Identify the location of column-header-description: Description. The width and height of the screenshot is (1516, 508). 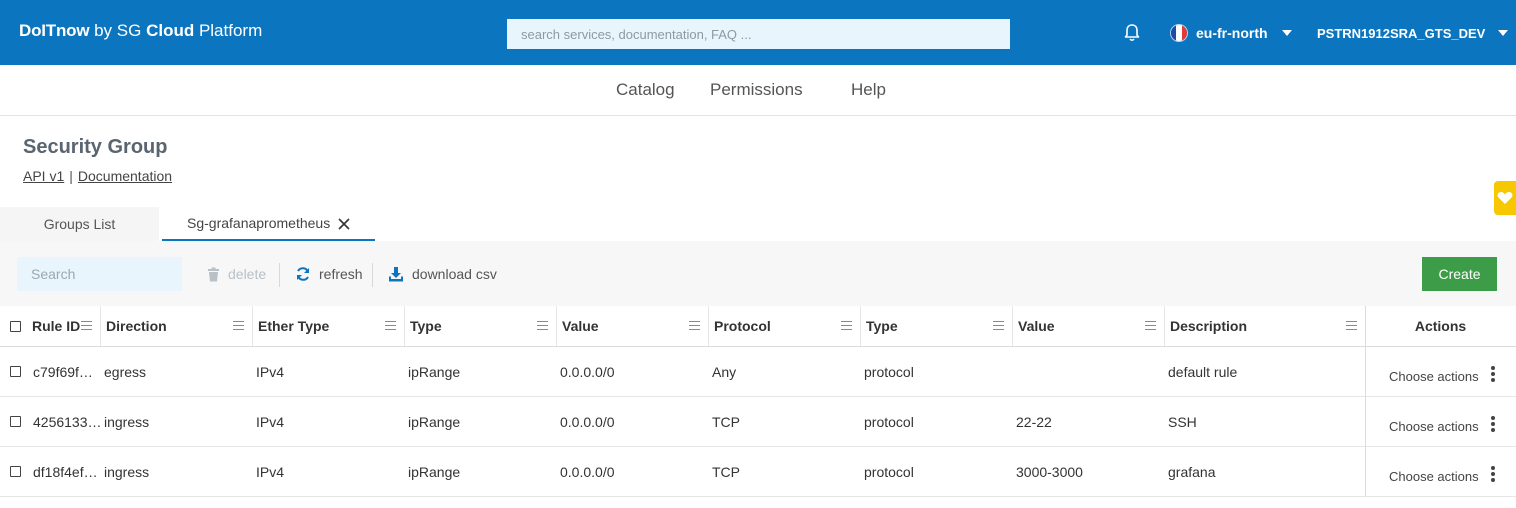
(1265, 326).